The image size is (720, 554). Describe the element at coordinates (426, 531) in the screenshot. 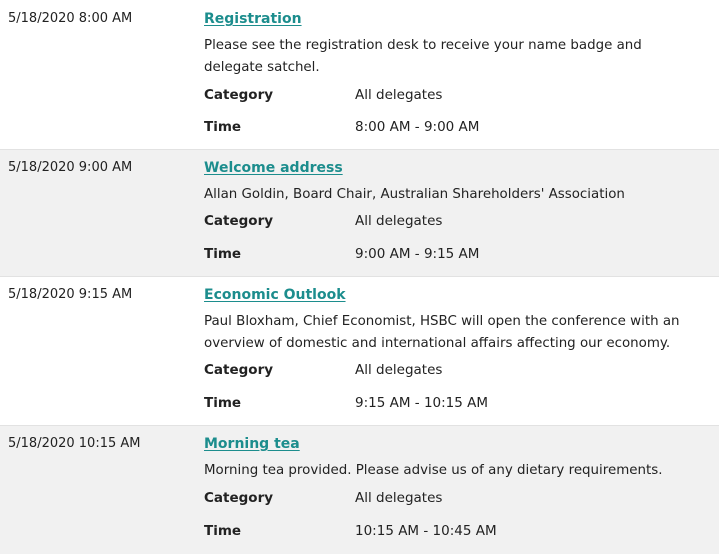

I see `time-value: 10:15 AM - 10:45 AM` at that location.